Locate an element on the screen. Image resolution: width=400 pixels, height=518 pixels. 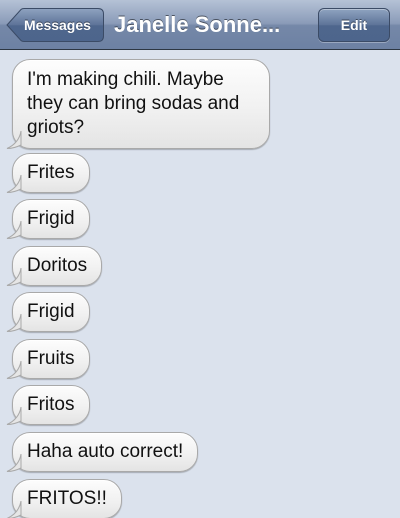
message-bubble: Fruits is located at coordinates (48, 359).